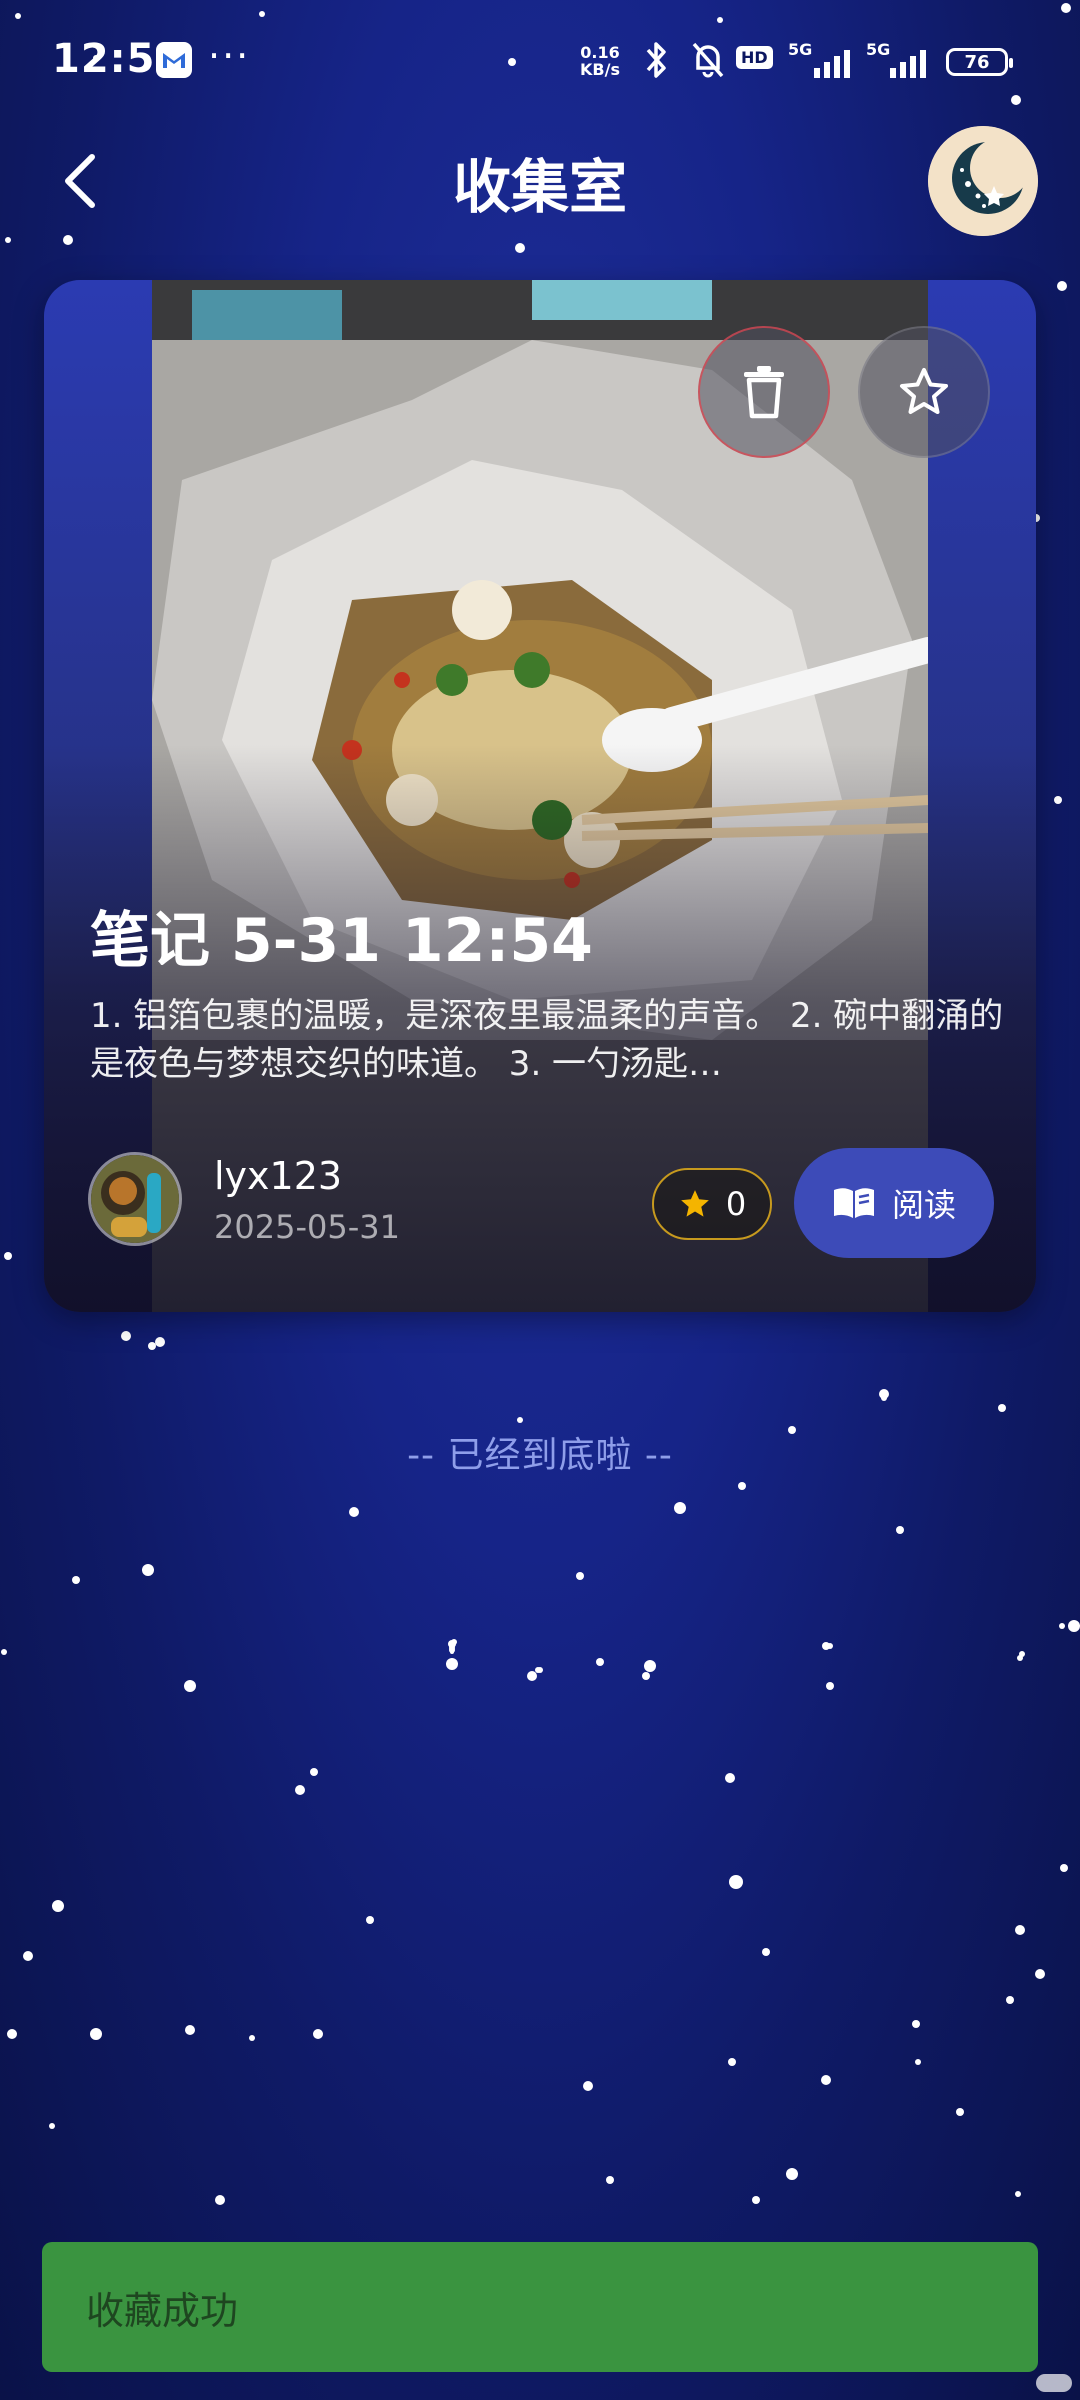  I want to click on favorite-button, so click(924, 392).